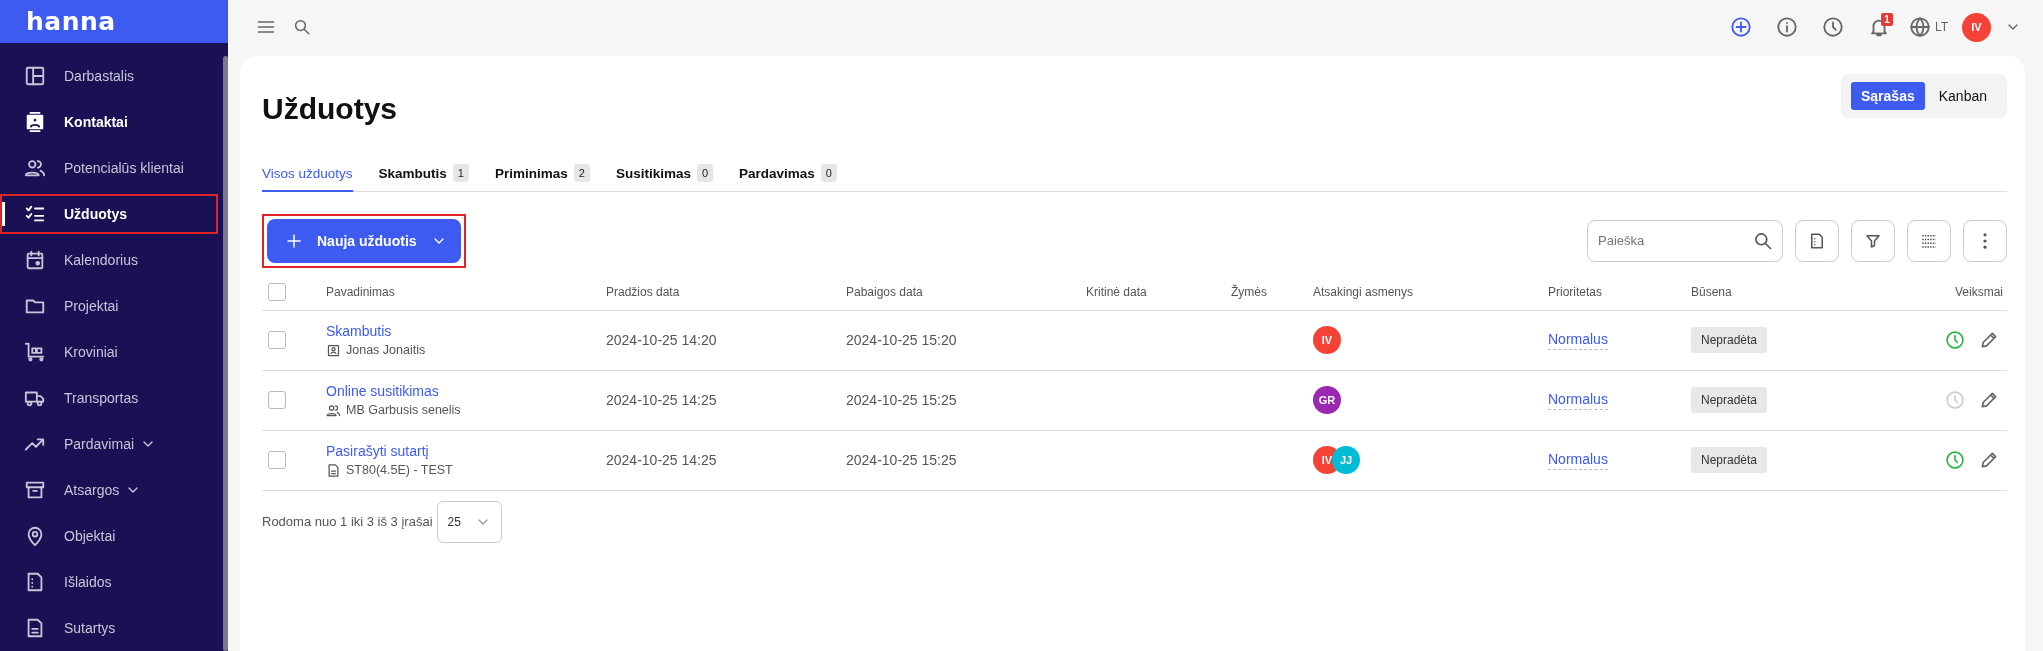 The image size is (2043, 651). Describe the element at coordinates (460, 173) in the screenshot. I see `count-badge: 1` at that location.